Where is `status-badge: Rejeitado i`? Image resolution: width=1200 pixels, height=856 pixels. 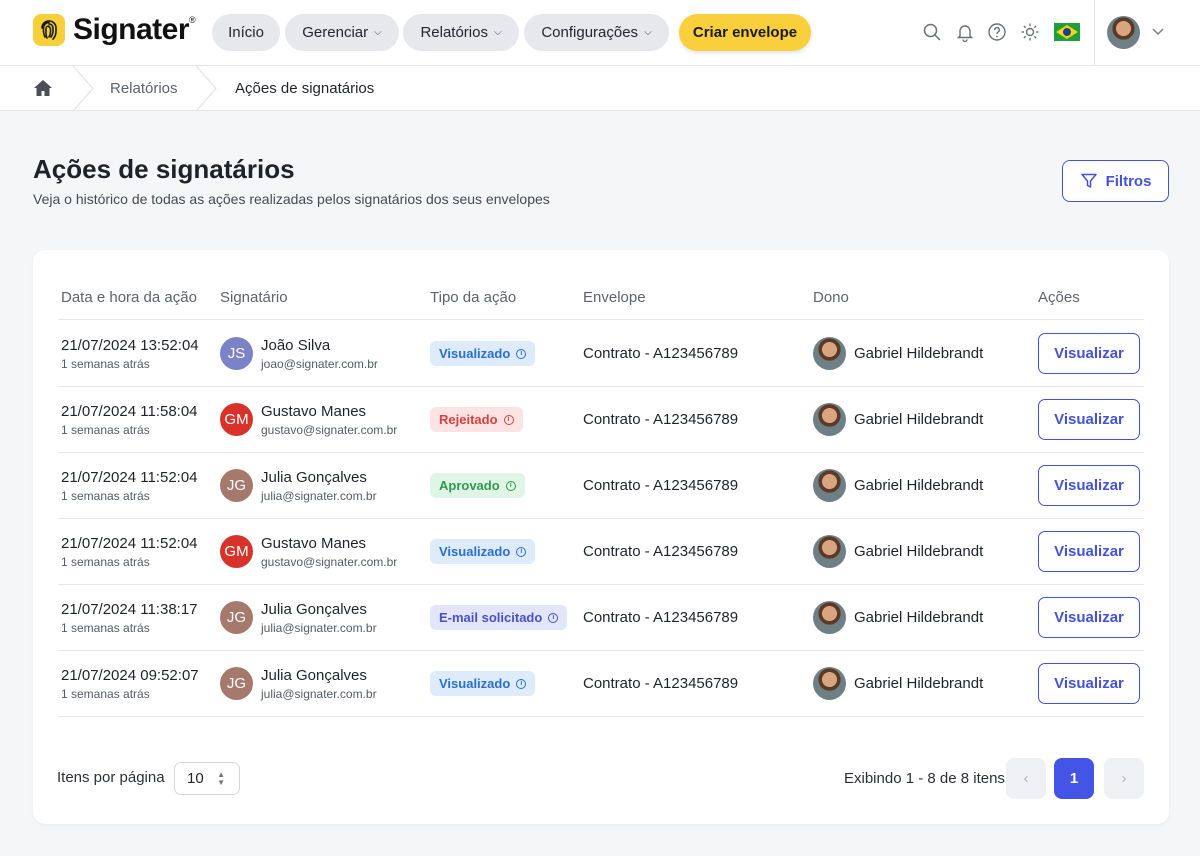
status-badge: Rejeitado i is located at coordinates (476, 419).